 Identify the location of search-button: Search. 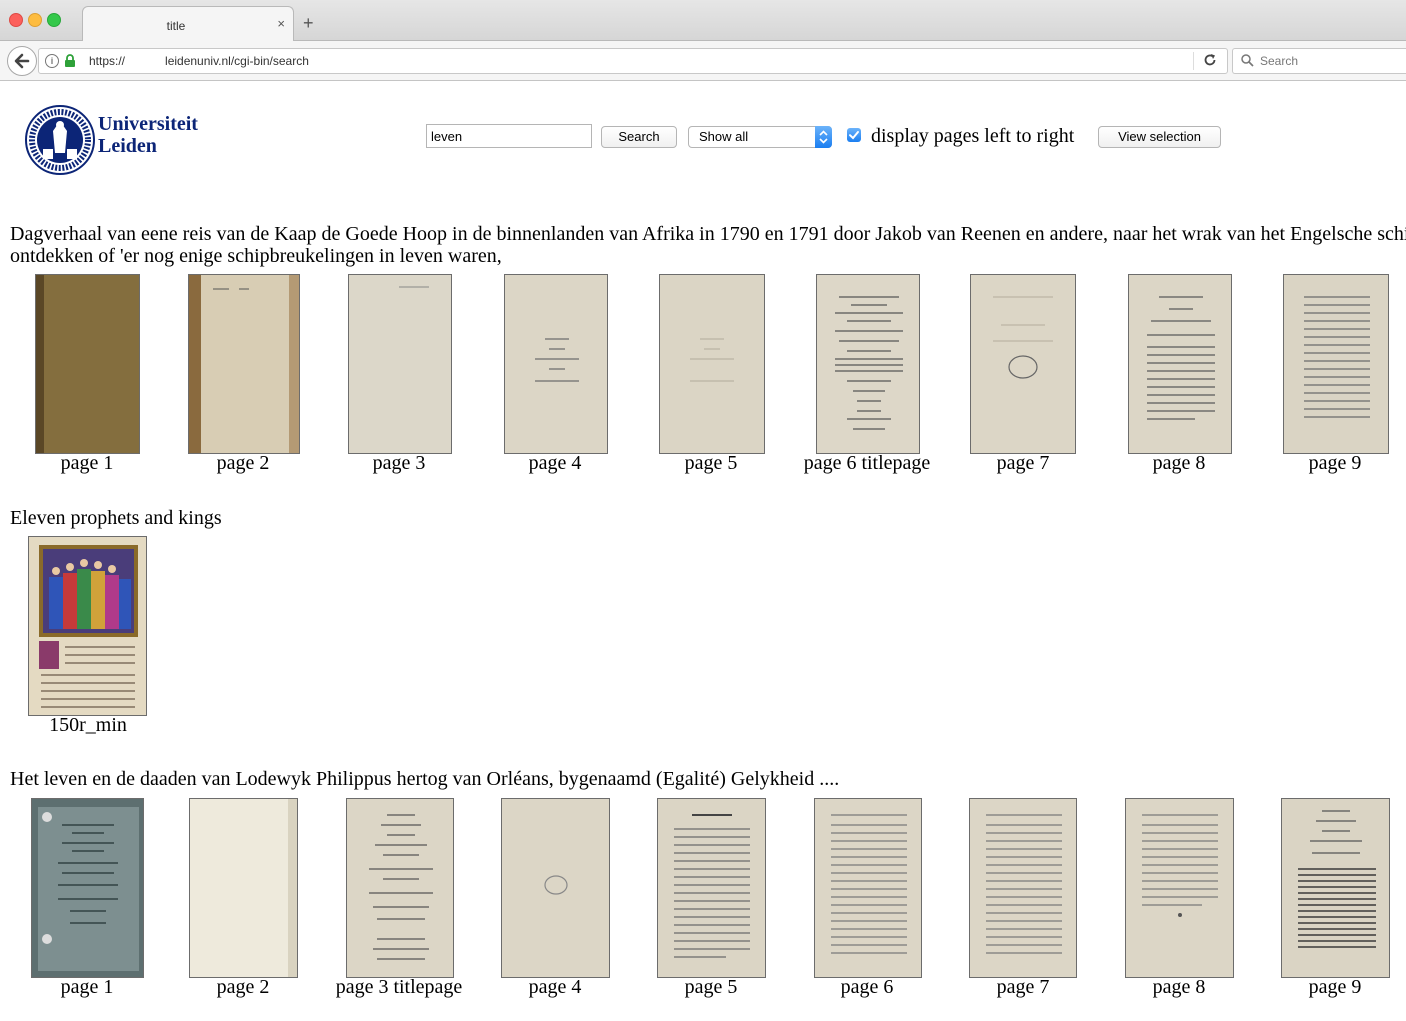
(639, 137).